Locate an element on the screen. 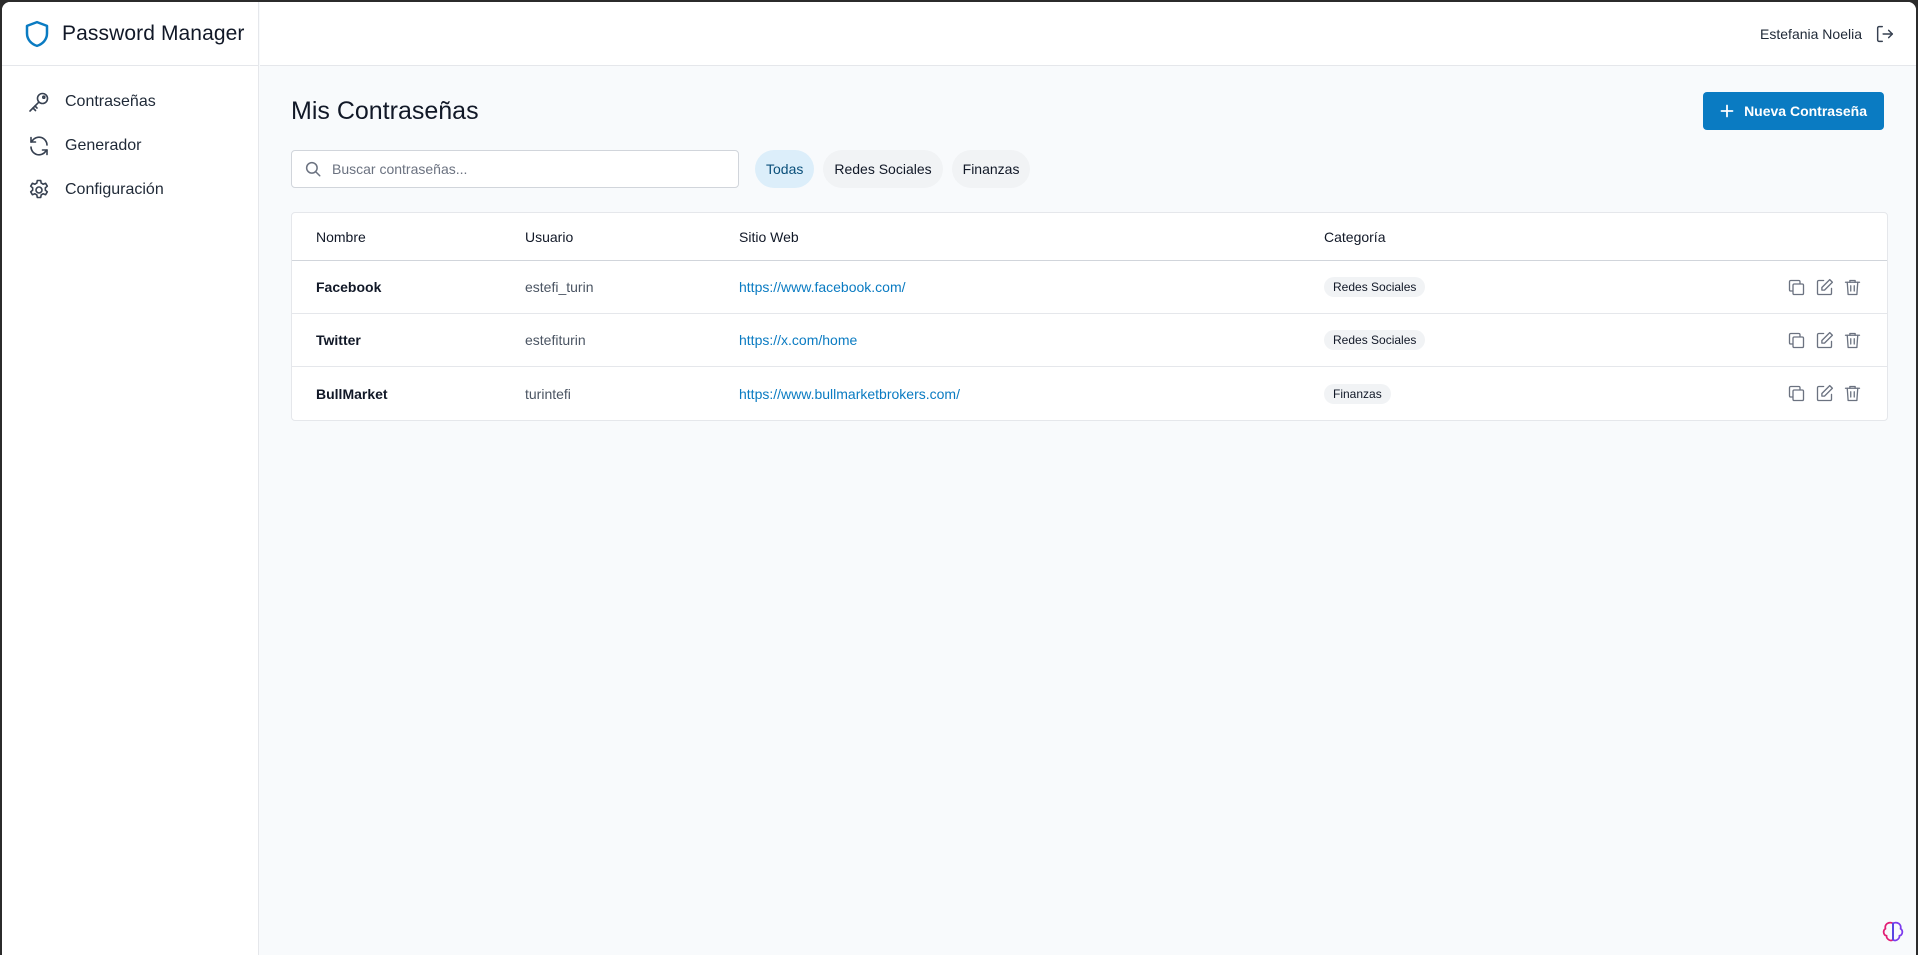 The width and height of the screenshot is (1918, 955). assistant-brain-icon is located at coordinates (1893, 932).